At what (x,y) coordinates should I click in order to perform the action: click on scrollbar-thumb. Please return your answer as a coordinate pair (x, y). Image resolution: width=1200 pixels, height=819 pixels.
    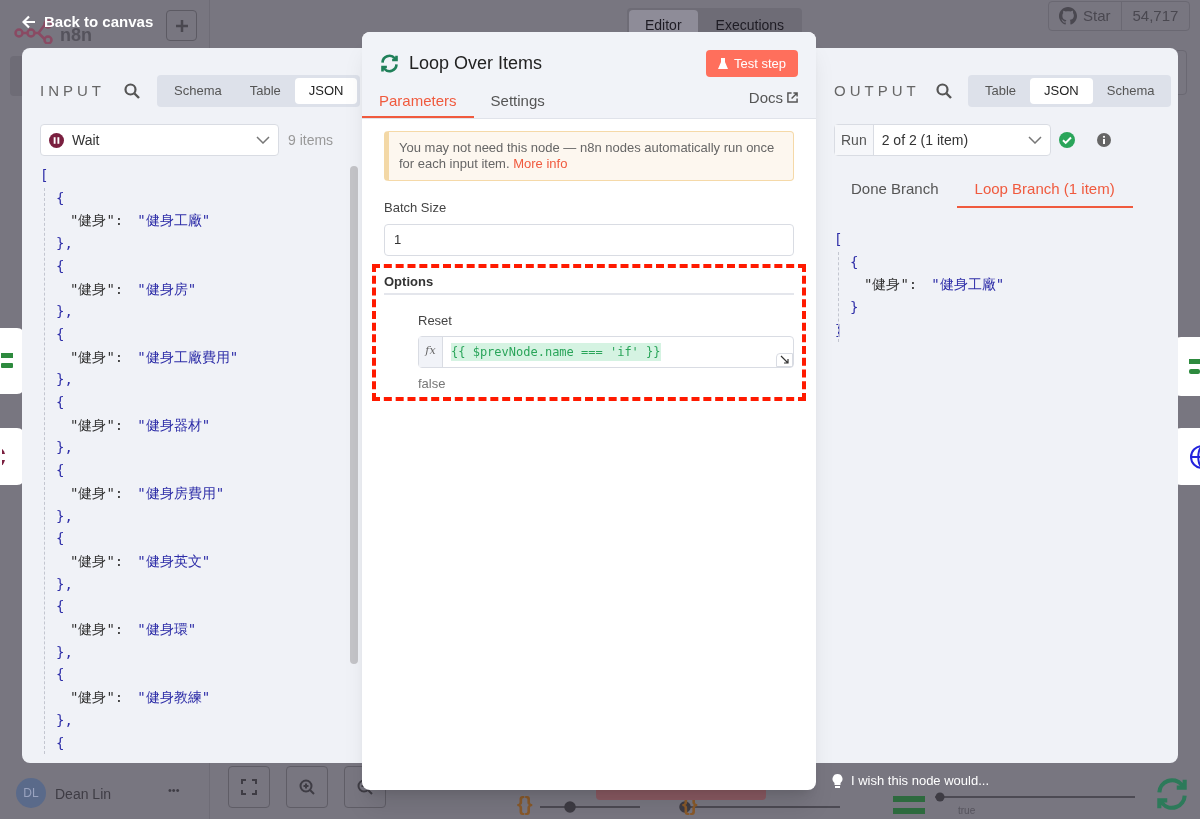
    Looking at the image, I should click on (354, 415).